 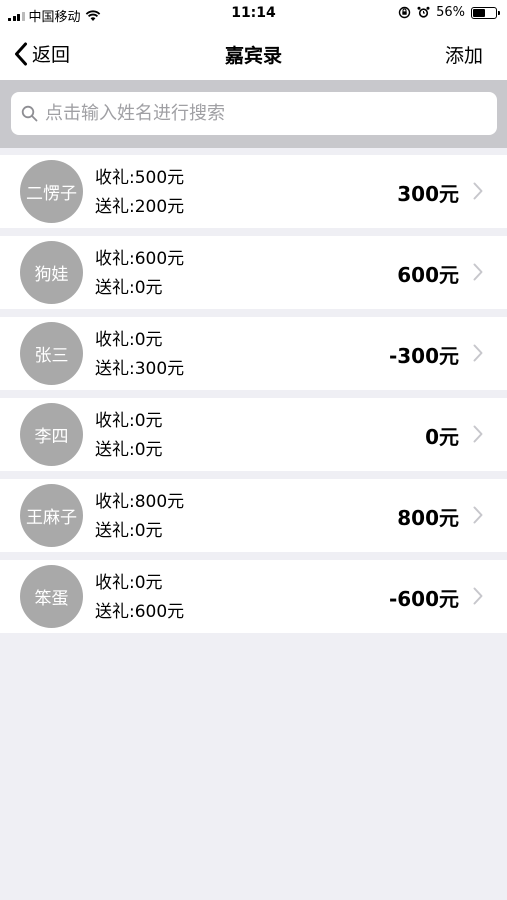 What do you see at coordinates (428, 194) in the screenshot?
I see `net-amount: 300元` at bounding box center [428, 194].